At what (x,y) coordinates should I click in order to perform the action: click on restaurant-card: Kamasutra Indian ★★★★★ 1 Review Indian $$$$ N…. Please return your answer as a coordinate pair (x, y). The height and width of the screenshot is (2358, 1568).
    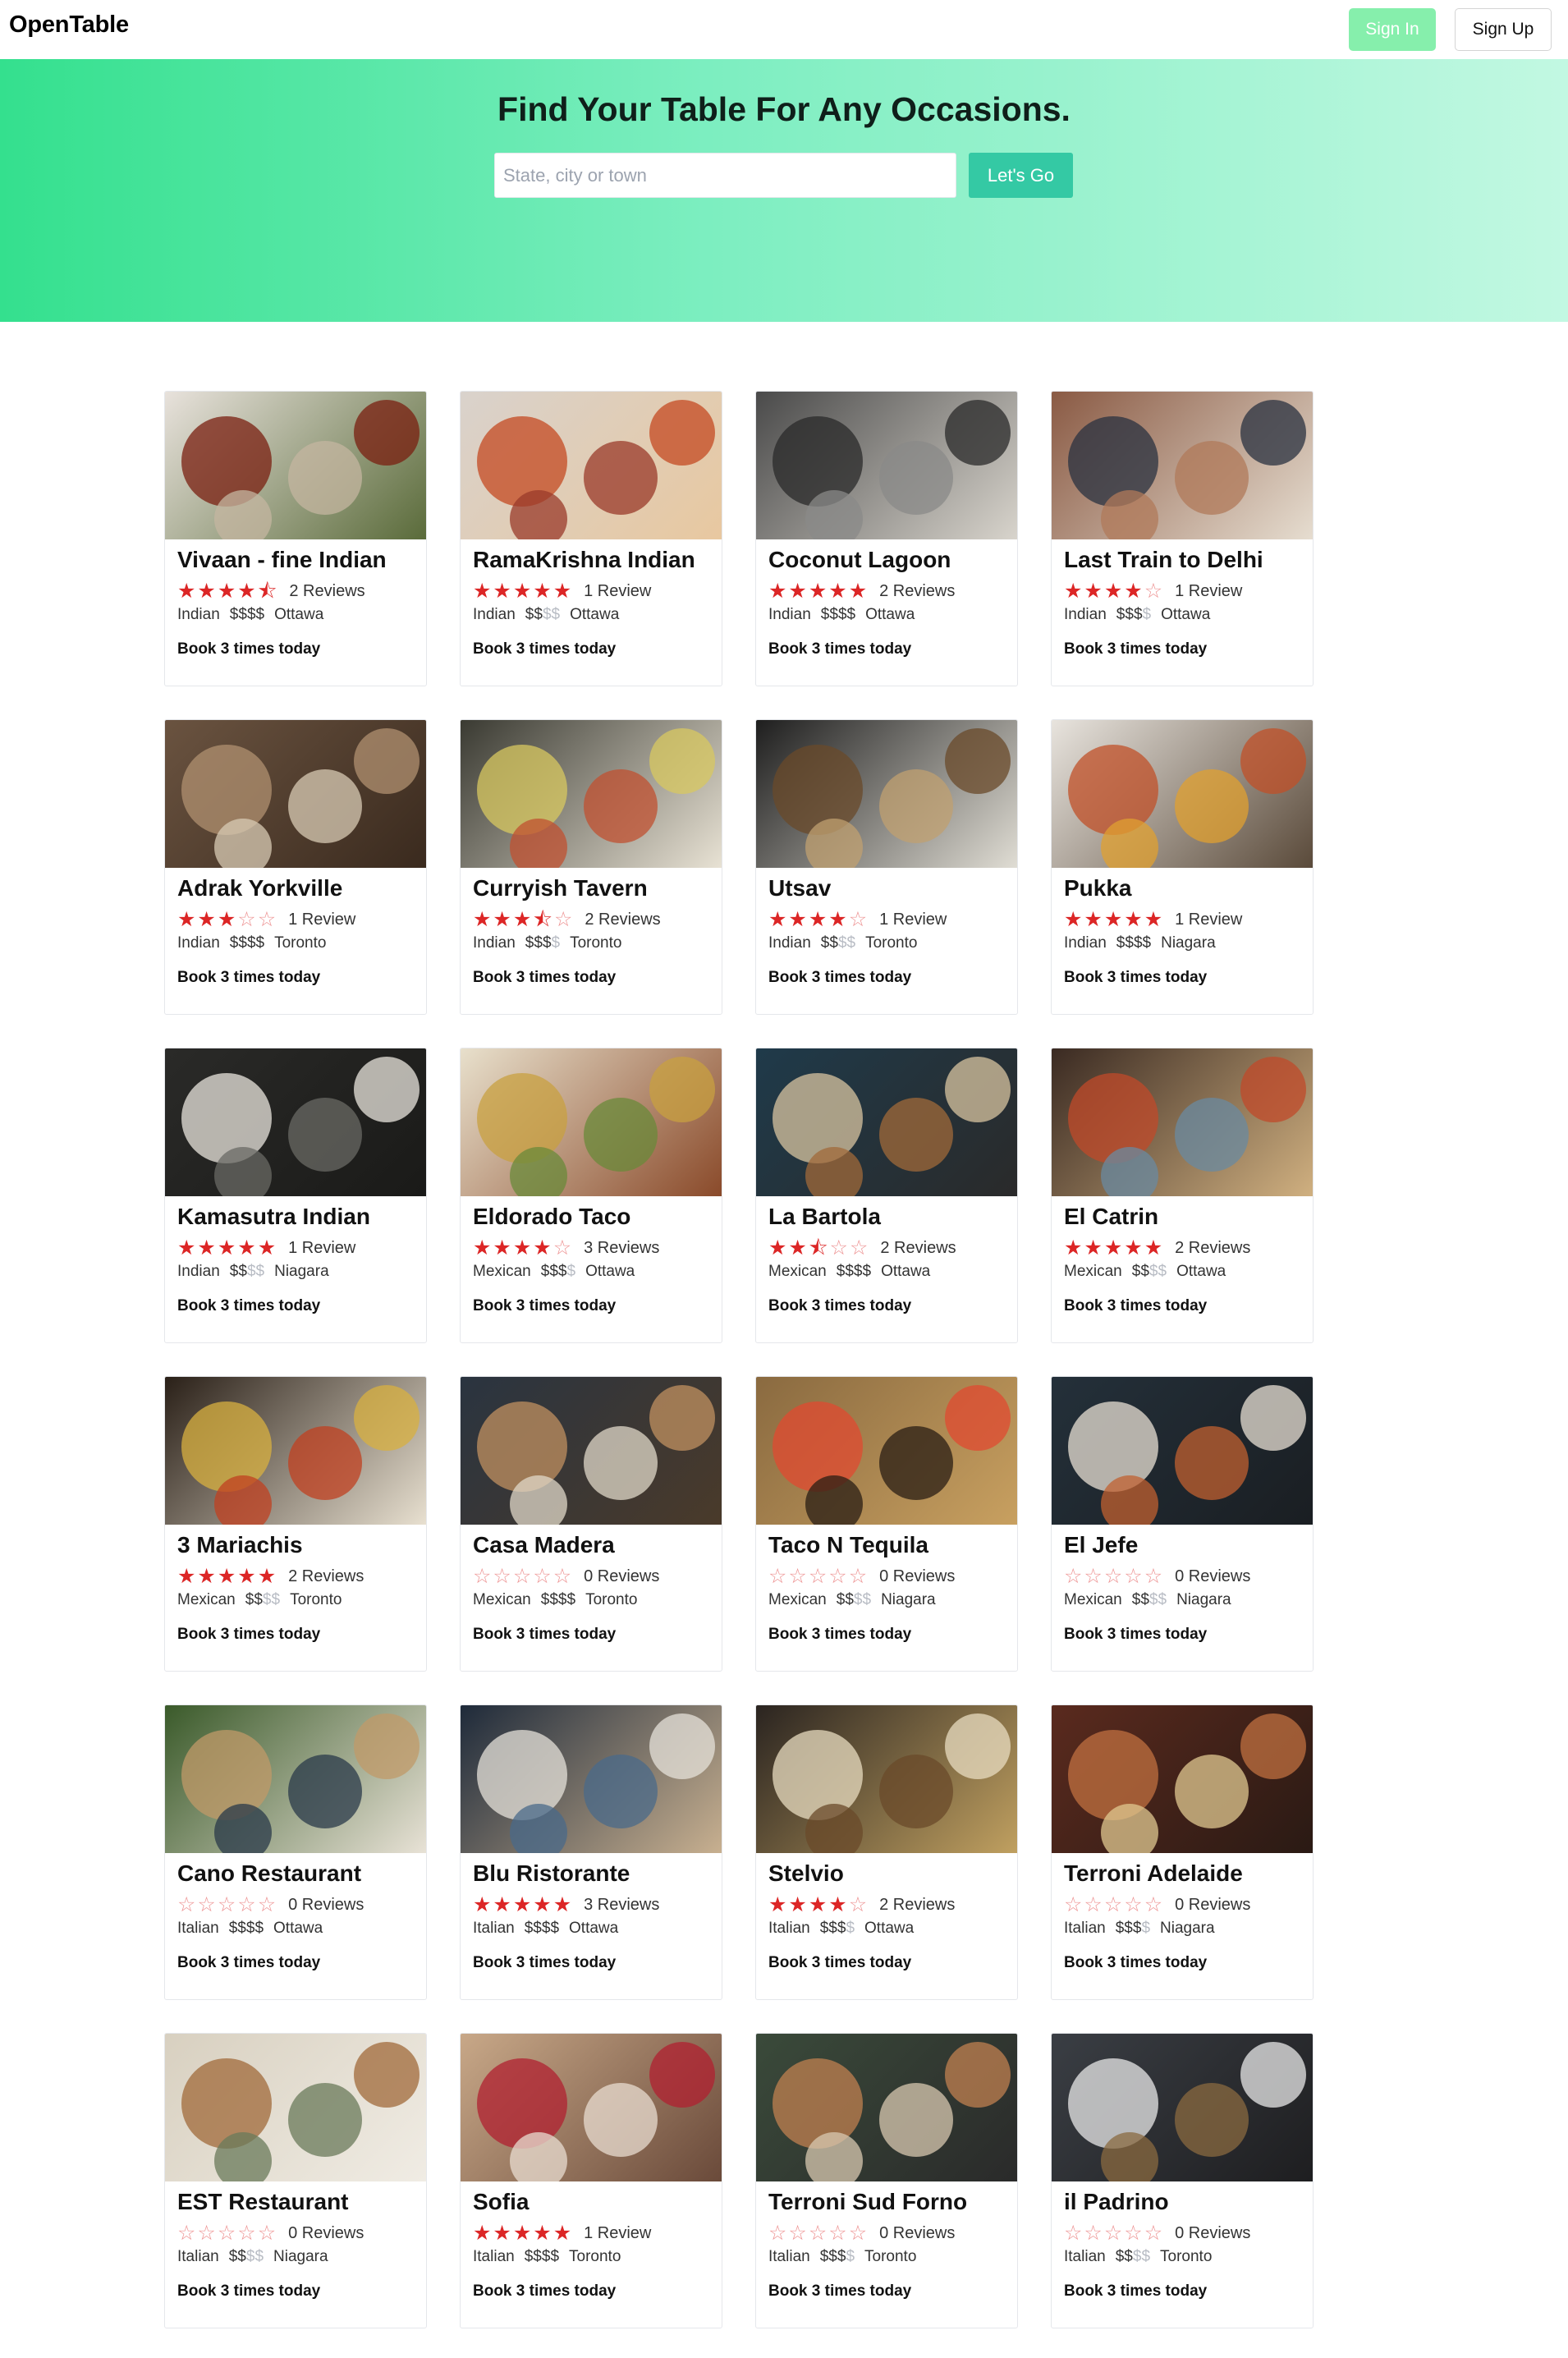
    Looking at the image, I should click on (295, 1195).